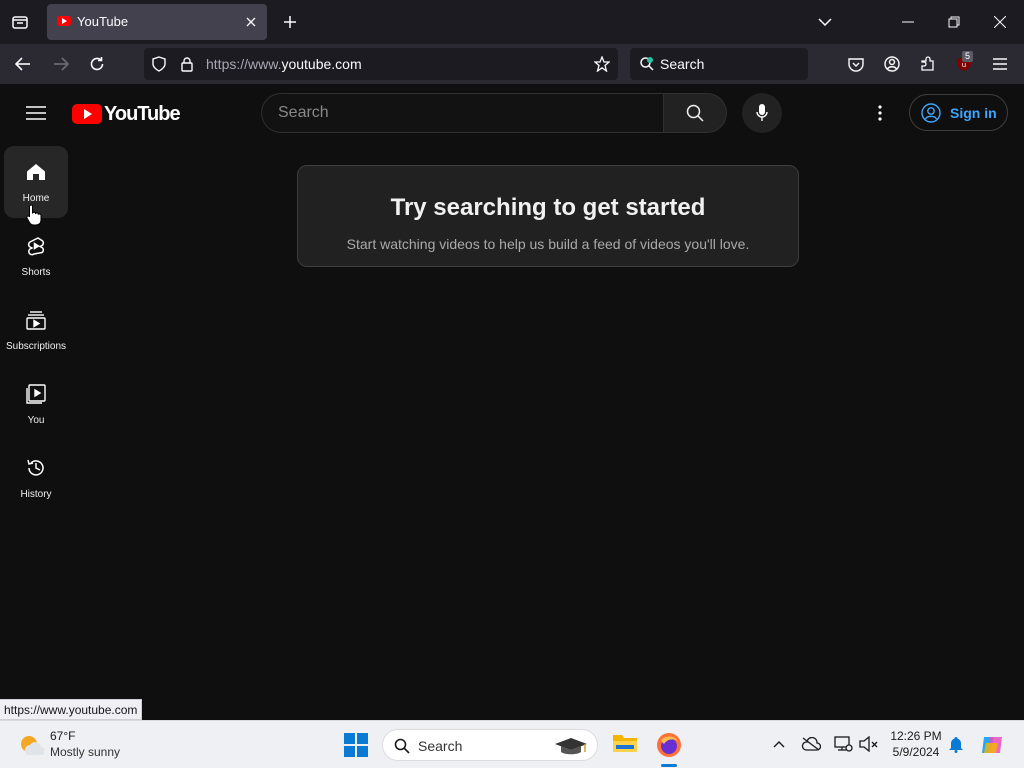 This screenshot has height=768, width=1024. Describe the element at coordinates (669, 745) in the screenshot. I see `firefox-taskbar-icon` at that location.